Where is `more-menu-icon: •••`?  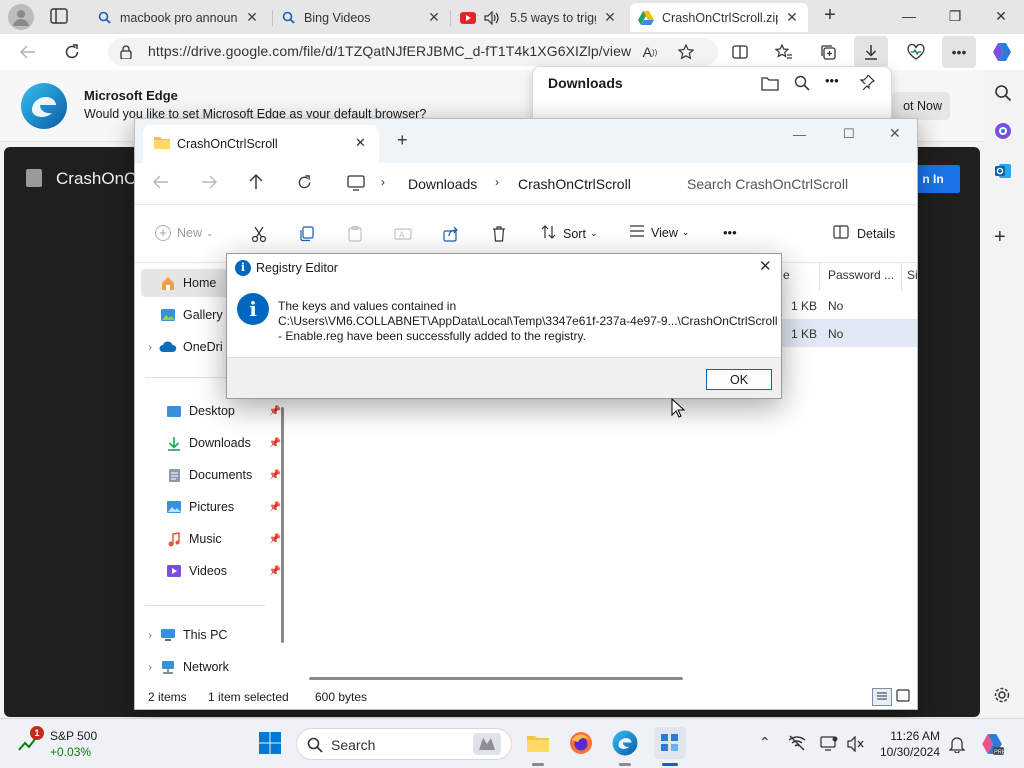
more-menu-icon: ••• is located at coordinates (959, 52).